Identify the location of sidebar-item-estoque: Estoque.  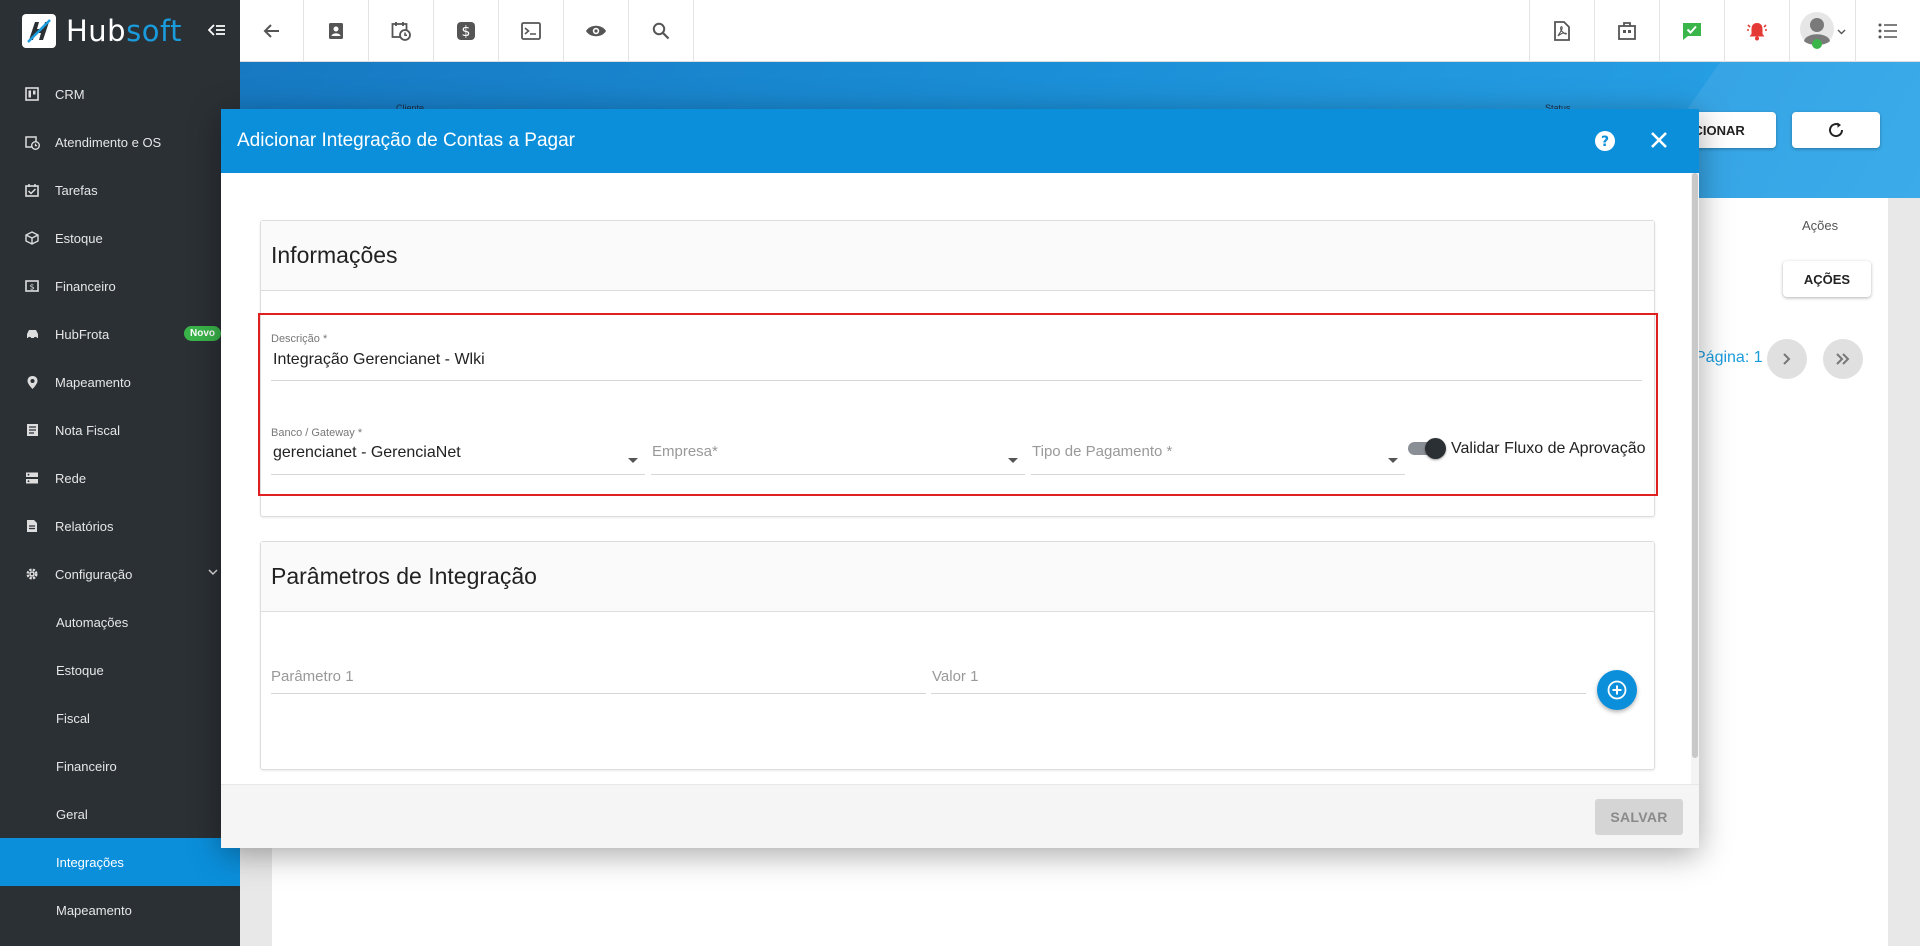
(120, 238).